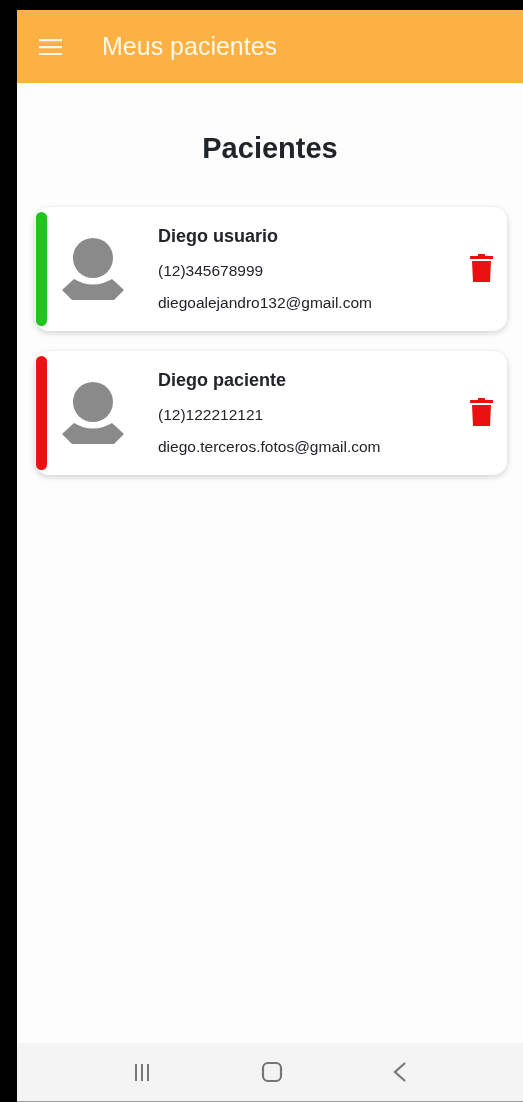 The image size is (523, 1102). Describe the element at coordinates (271, 412) in the screenshot. I see `patient-card: Diego paciente (12)122212121 diego.terceros.fotos@gmail.com` at that location.